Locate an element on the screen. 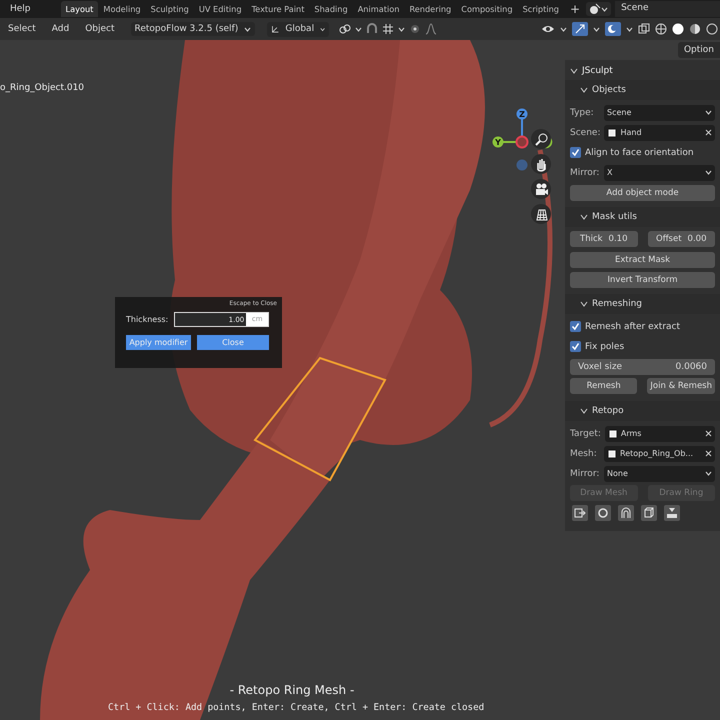  panel-title: JSculpt is located at coordinates (597, 71).